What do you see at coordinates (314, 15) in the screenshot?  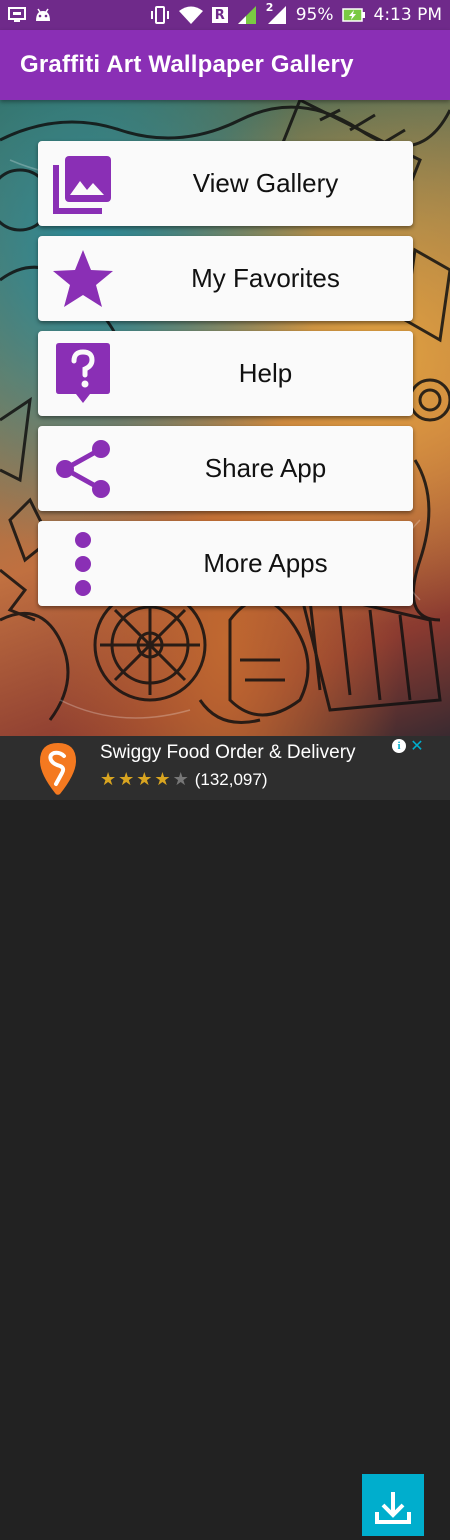 I see `battery-percent: 95%` at bounding box center [314, 15].